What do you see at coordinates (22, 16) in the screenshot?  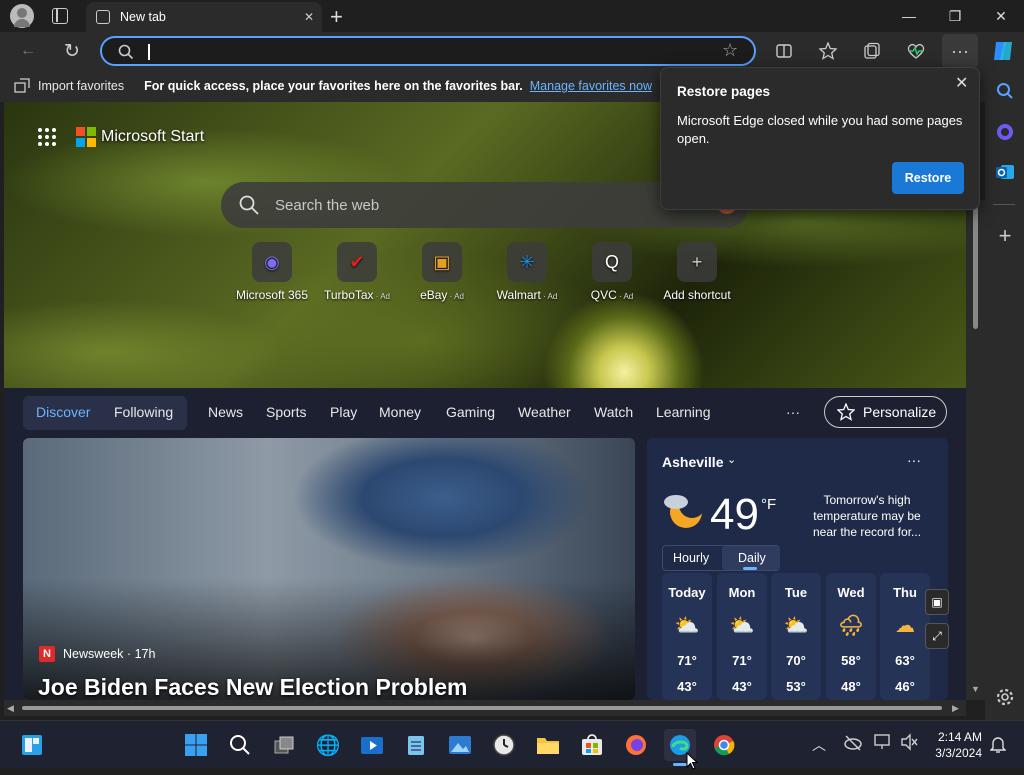 I see `profile-avatar` at bounding box center [22, 16].